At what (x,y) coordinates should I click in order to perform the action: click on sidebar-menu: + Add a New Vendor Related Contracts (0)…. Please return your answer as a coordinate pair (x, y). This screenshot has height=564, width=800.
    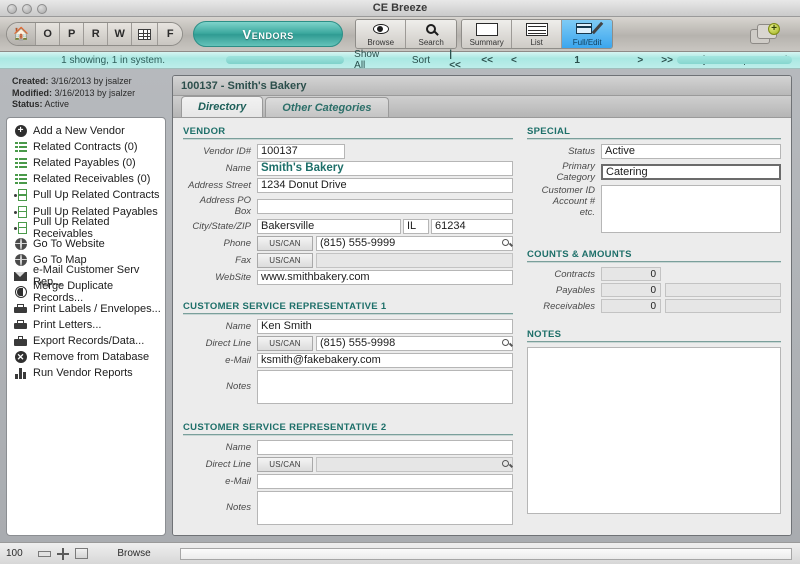
    Looking at the image, I should click on (86, 326).